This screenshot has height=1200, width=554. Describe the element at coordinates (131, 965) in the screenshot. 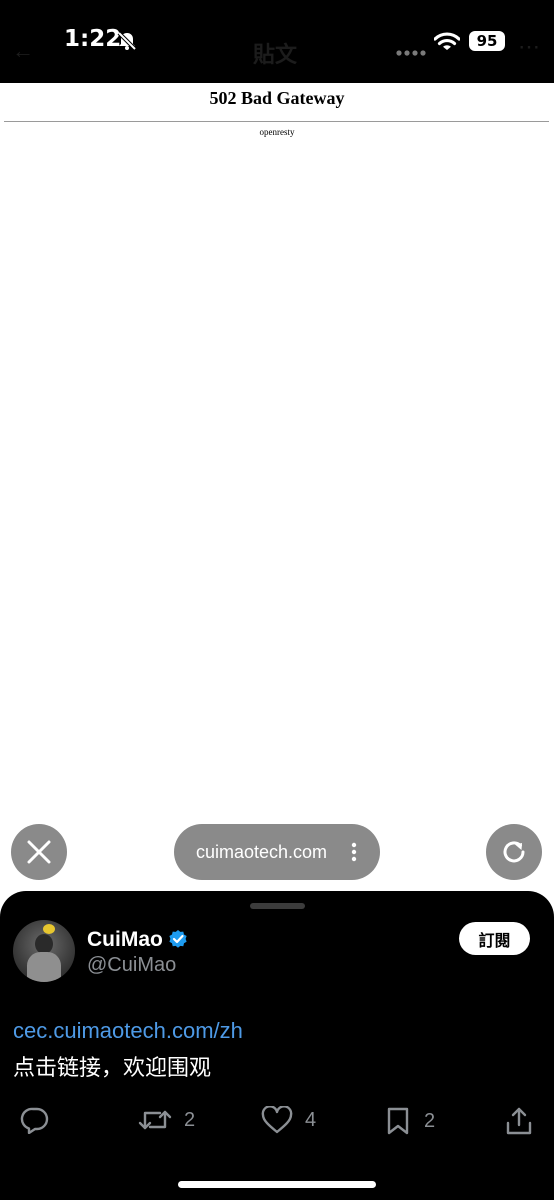

I see `user-handle: @CuiMao` at that location.